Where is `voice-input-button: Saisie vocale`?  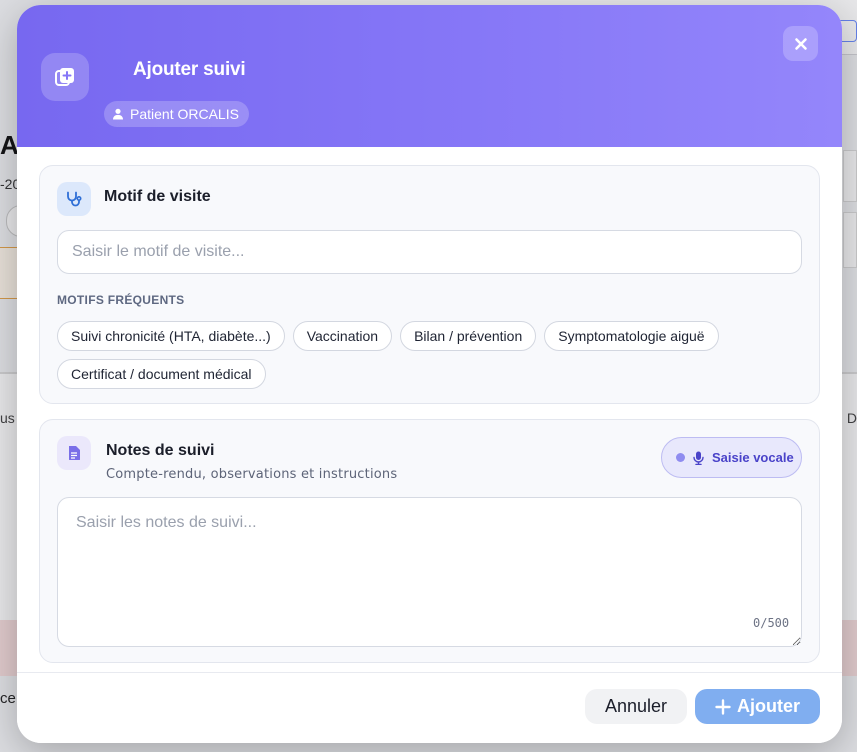 voice-input-button: Saisie vocale is located at coordinates (731, 457).